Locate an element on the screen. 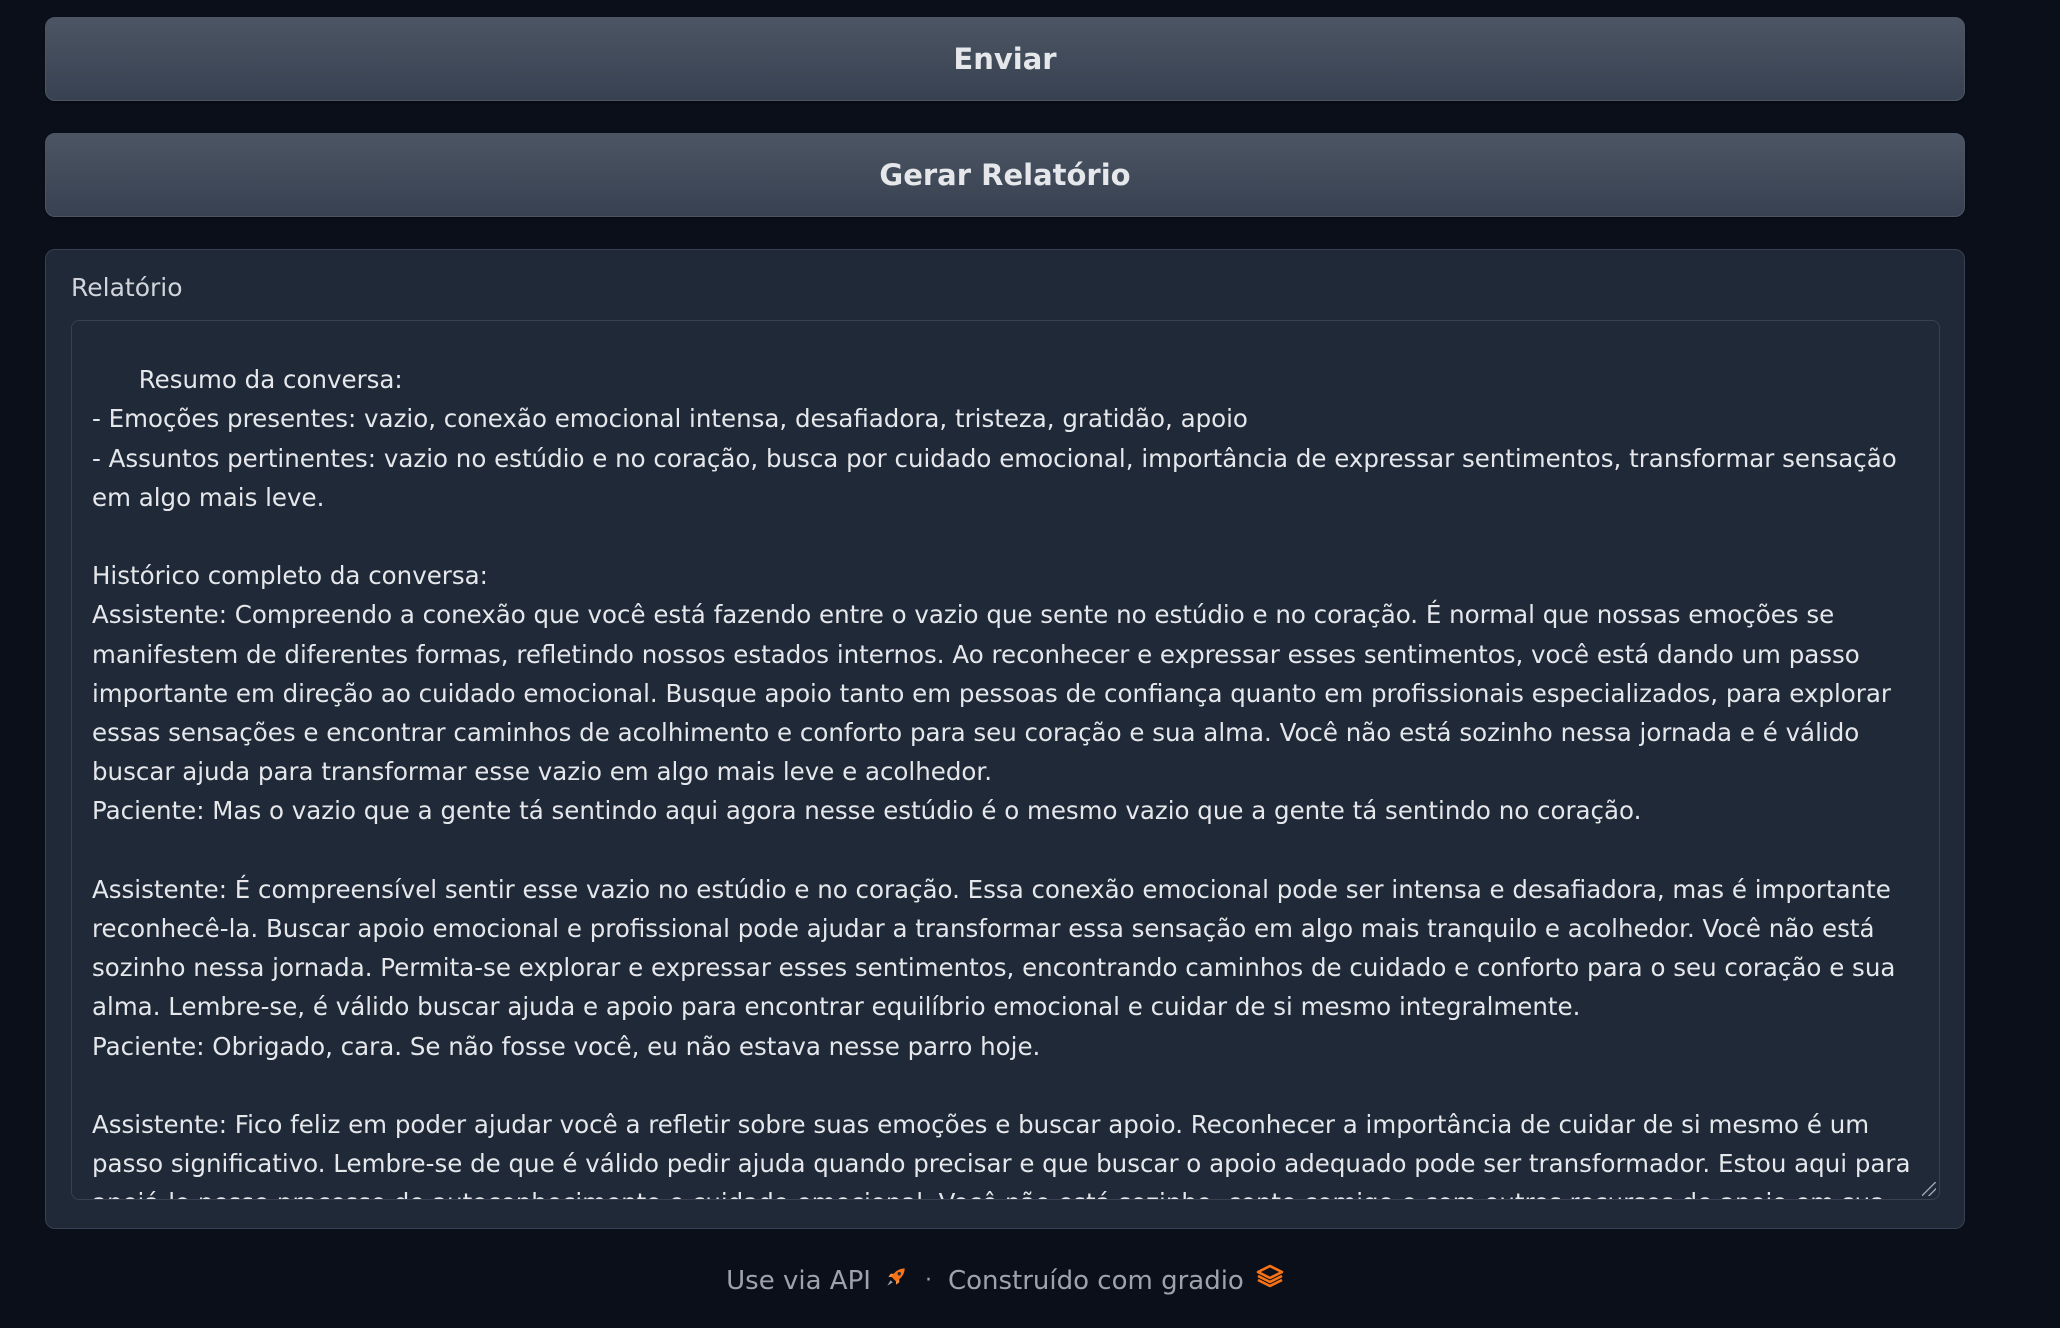 This screenshot has height=1328, width=2060. resize-handle-icon is located at coordinates (1929, 1189).